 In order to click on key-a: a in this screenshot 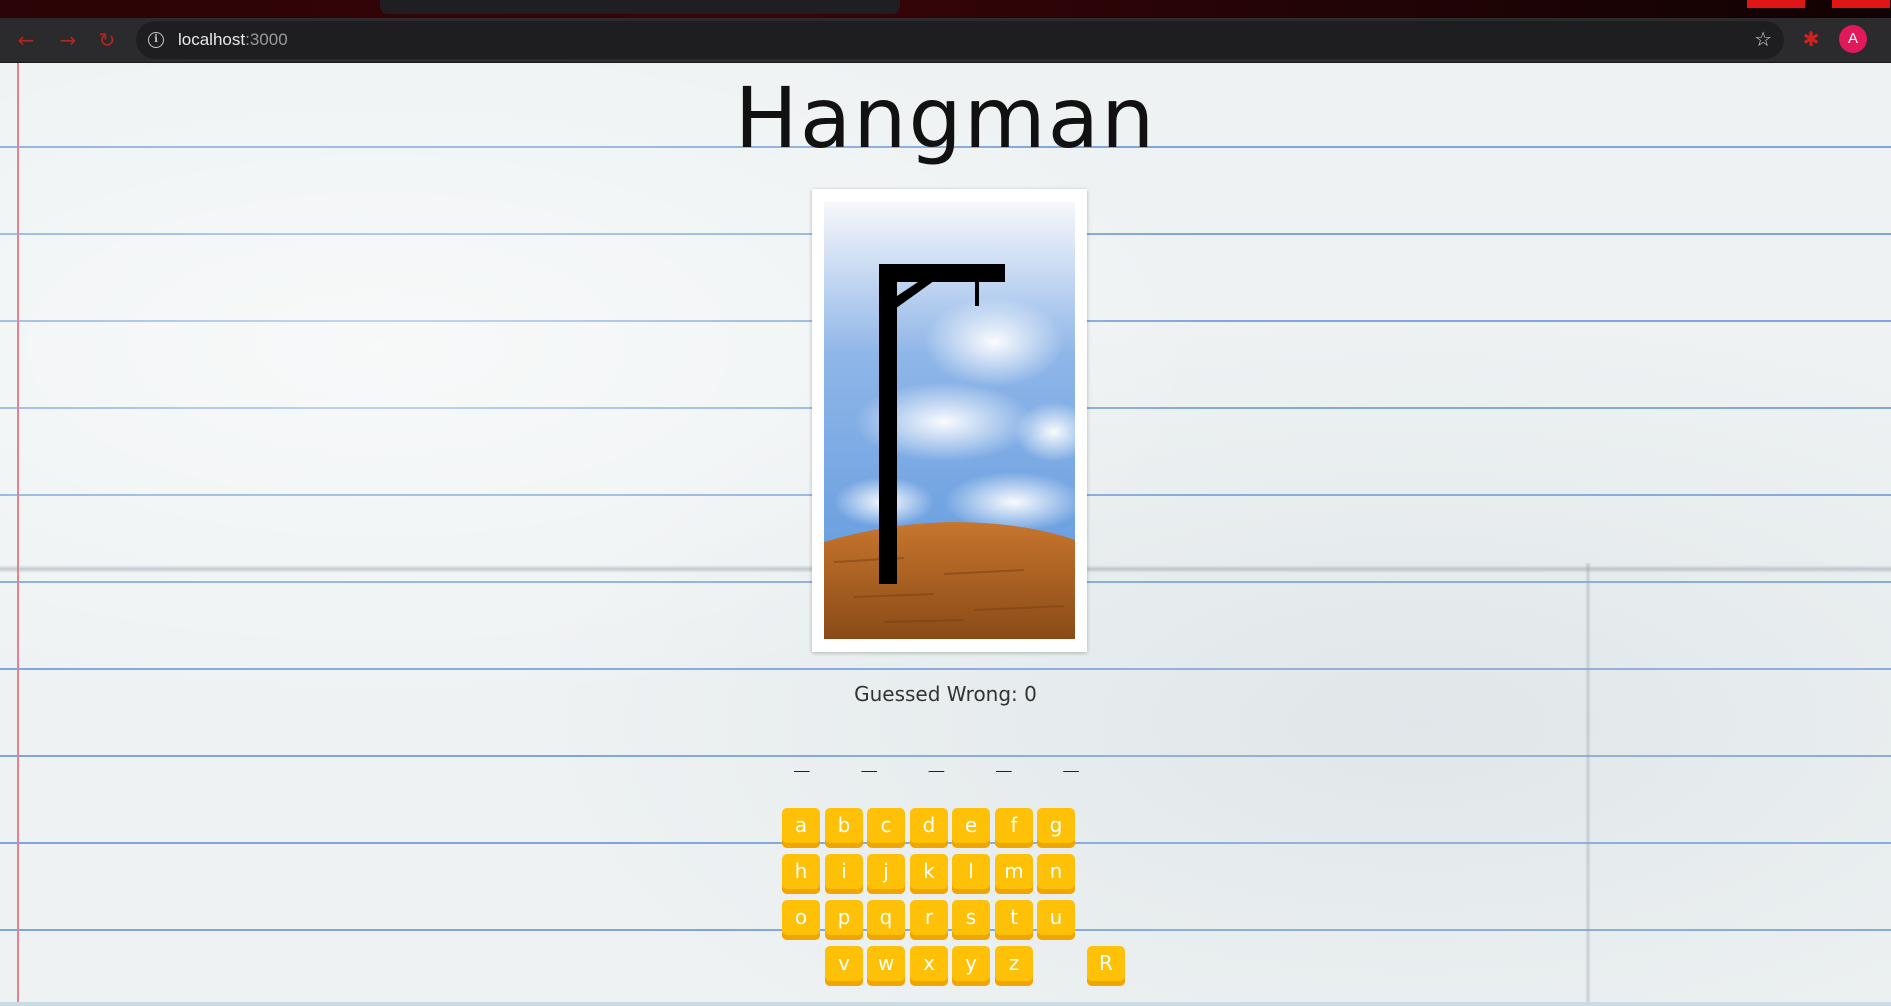, I will do `click(801, 828)`.